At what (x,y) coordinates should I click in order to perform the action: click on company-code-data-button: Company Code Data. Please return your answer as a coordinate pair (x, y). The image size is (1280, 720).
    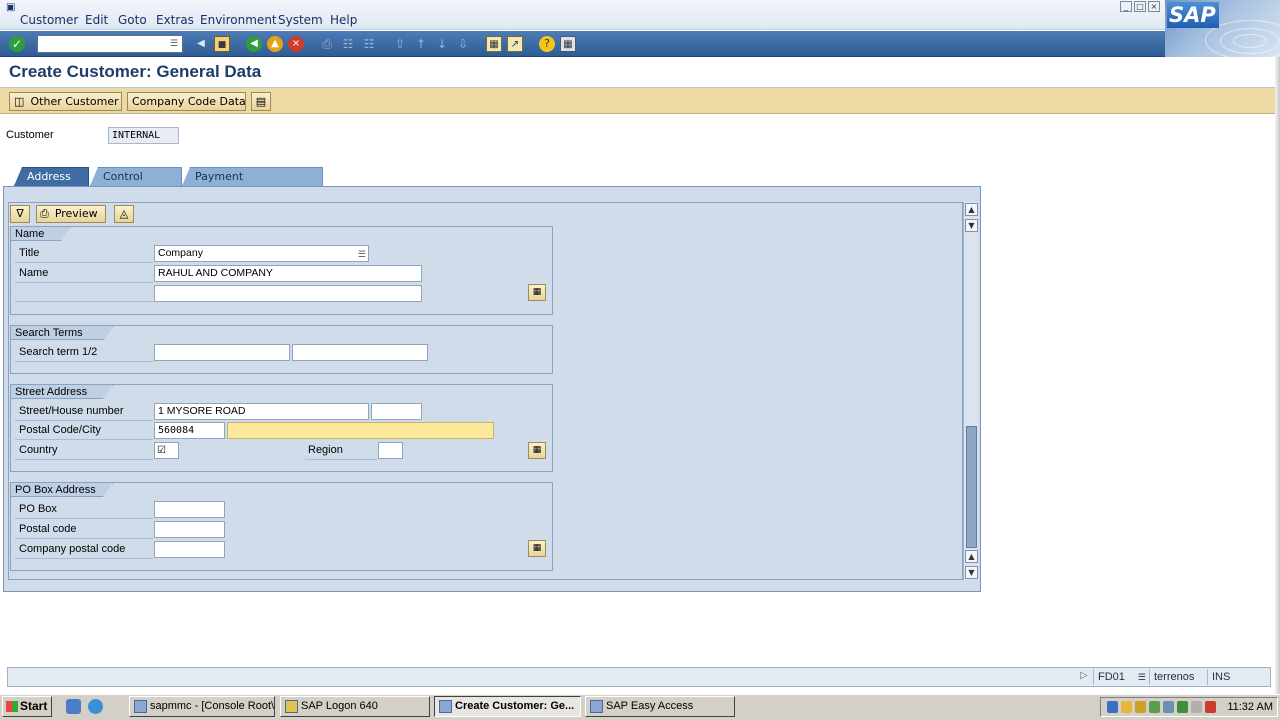
    Looking at the image, I should click on (186, 101).